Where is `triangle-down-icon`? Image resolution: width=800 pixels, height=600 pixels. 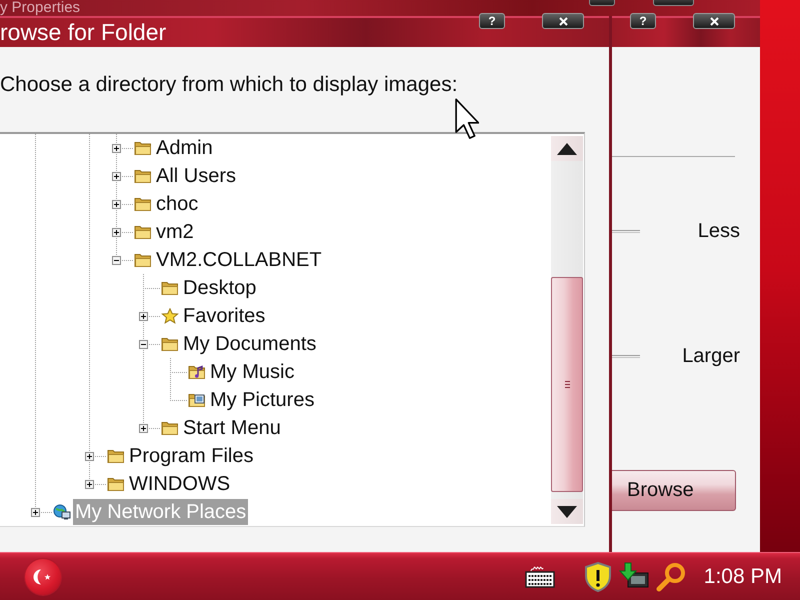 triangle-down-icon is located at coordinates (567, 511).